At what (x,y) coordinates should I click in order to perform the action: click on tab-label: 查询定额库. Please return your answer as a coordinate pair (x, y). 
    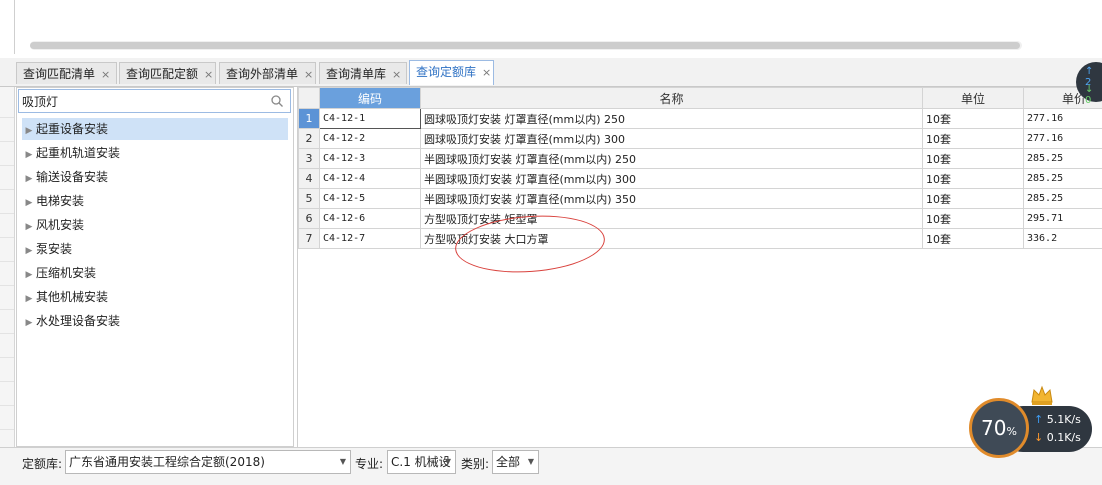
    Looking at the image, I should click on (446, 72).